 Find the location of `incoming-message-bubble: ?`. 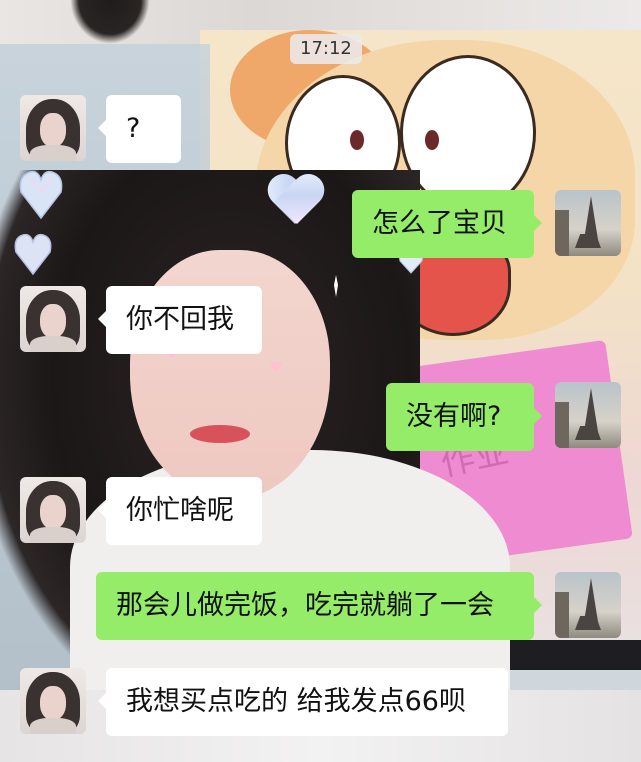

incoming-message-bubble: ? is located at coordinates (139, 129).